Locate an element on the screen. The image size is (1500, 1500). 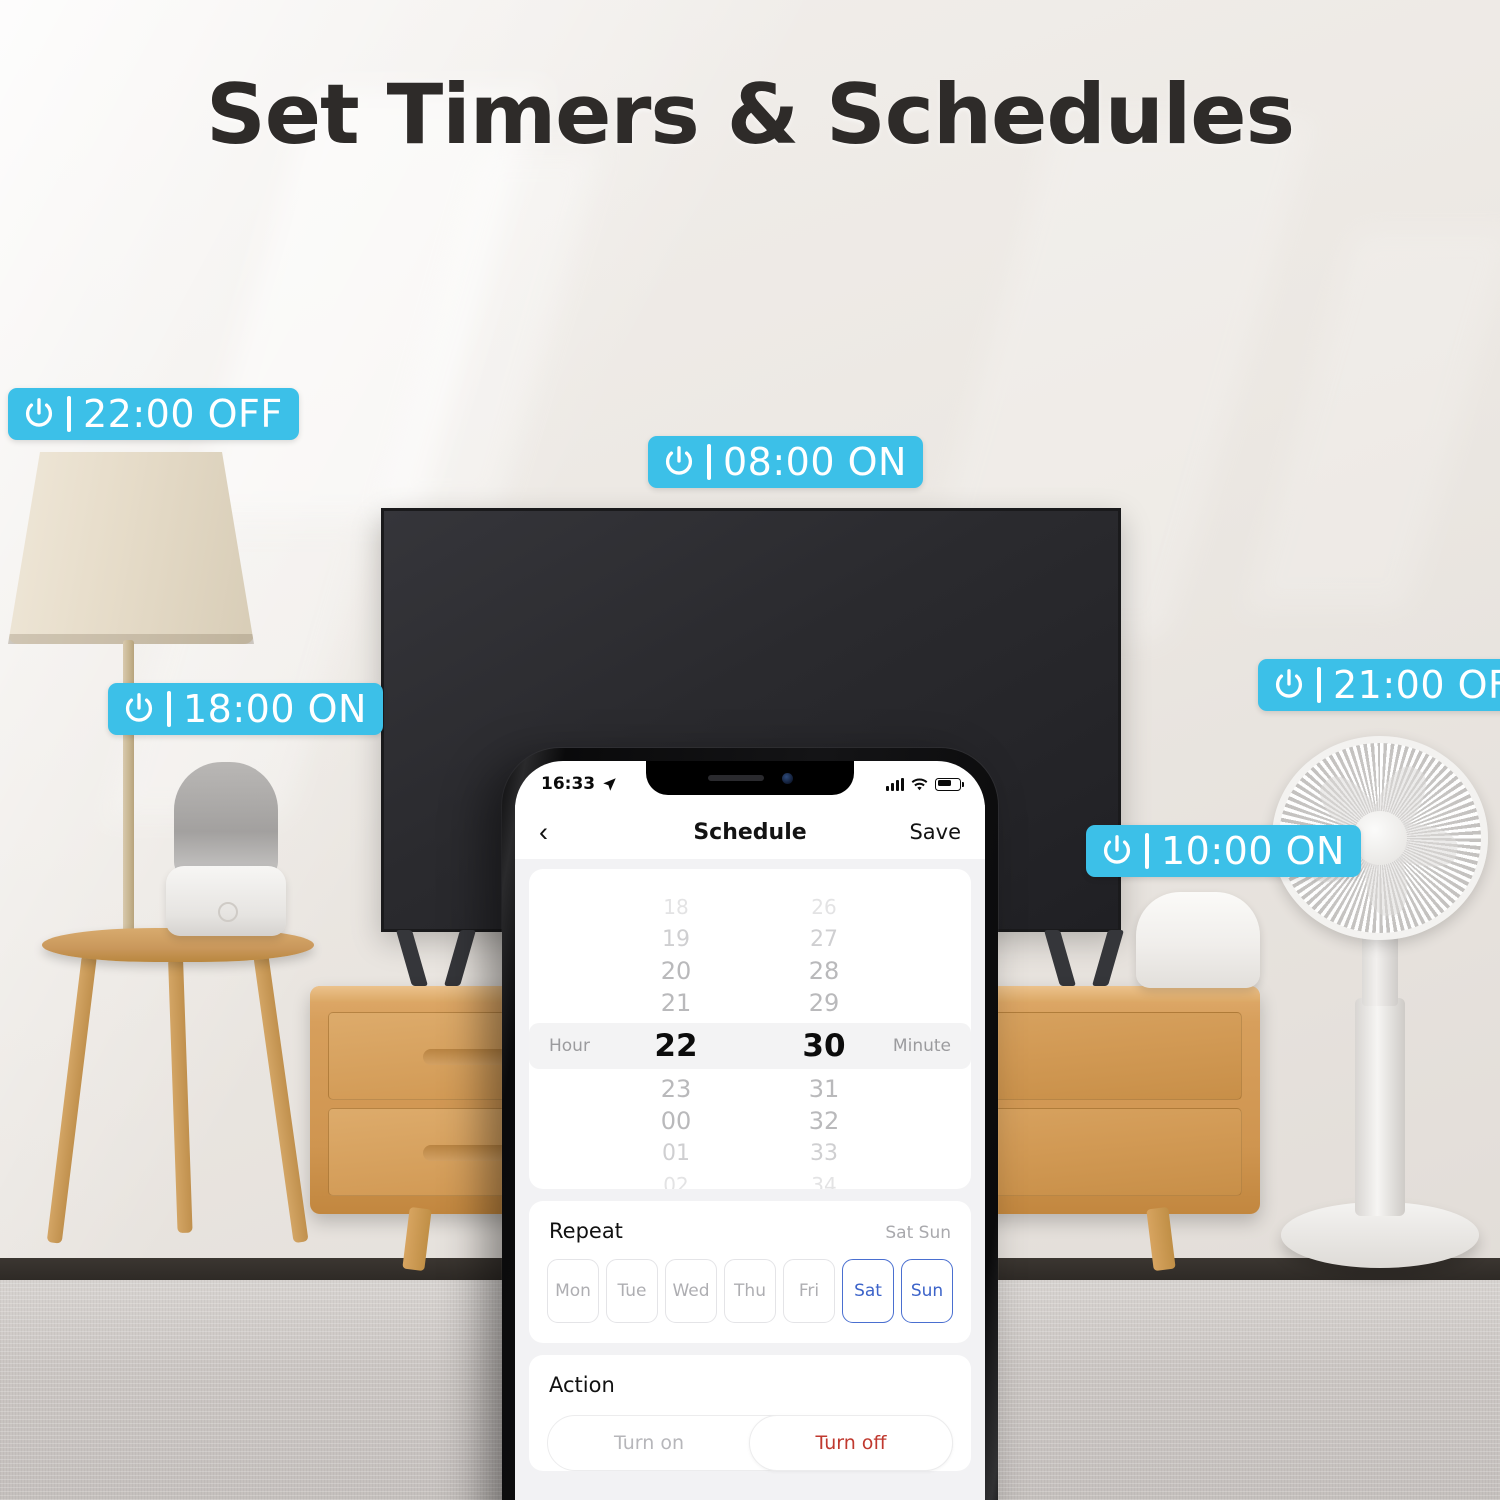
cellular-signal-icon is located at coordinates (895, 784).